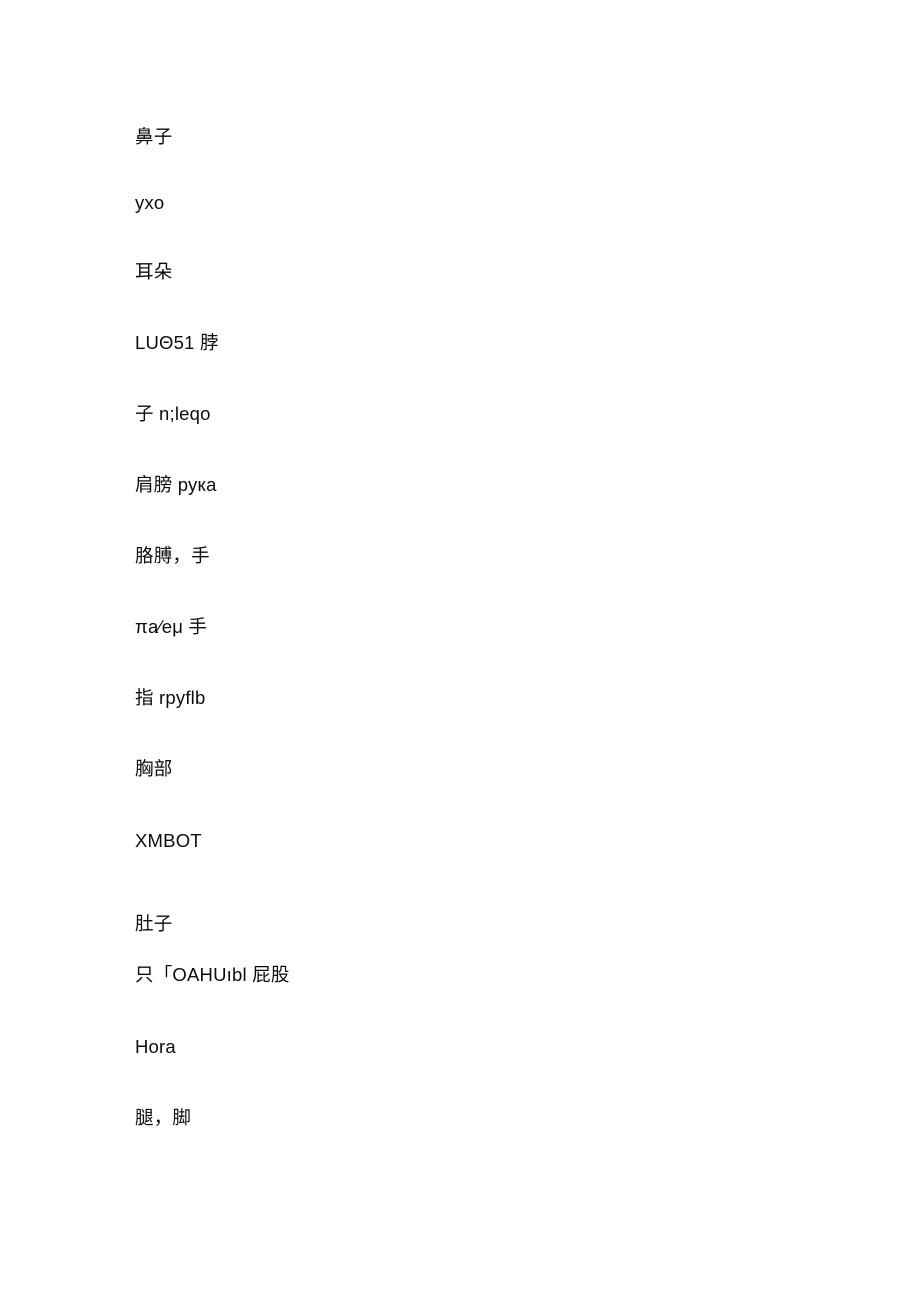 The height and width of the screenshot is (1301, 920). Describe the element at coordinates (172, 555) in the screenshot. I see `text-line: 胳膊，手` at that location.